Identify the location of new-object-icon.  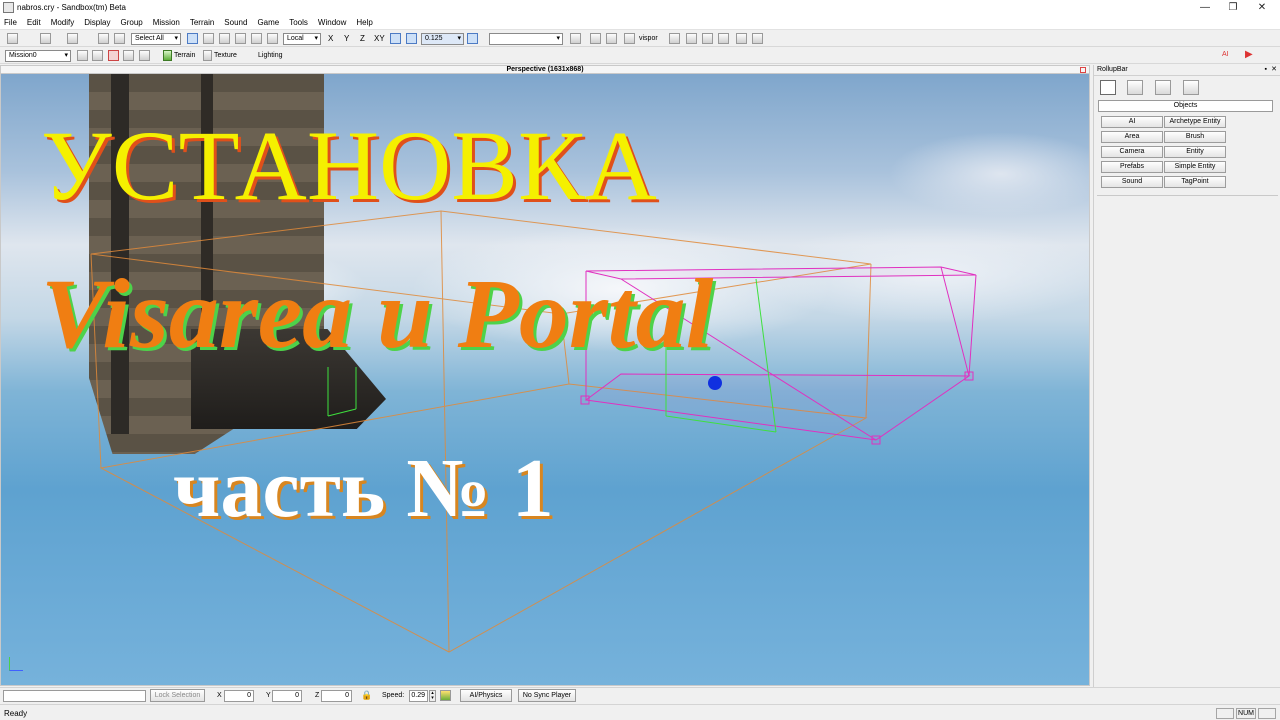
(82, 55).